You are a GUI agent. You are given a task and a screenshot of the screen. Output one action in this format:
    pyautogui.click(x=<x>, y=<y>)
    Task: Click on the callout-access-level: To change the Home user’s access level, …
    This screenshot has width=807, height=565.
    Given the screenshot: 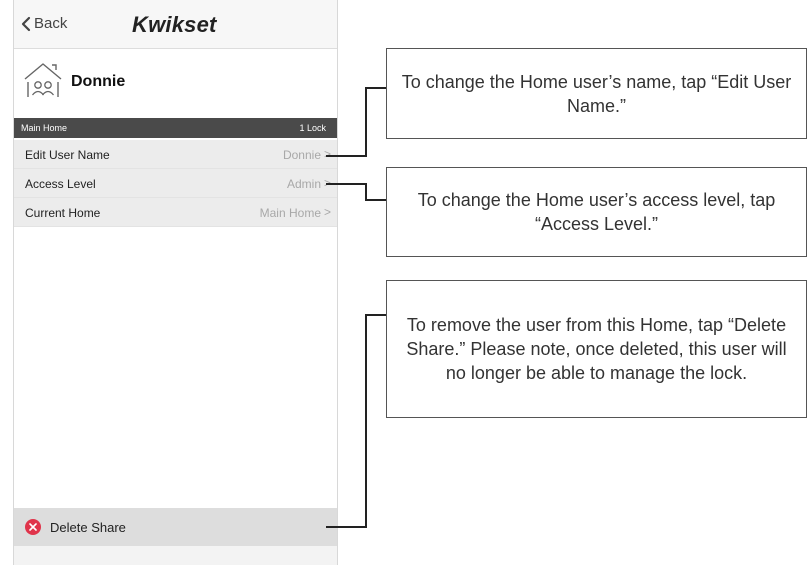 What is the action you would take?
    pyautogui.click(x=596, y=212)
    